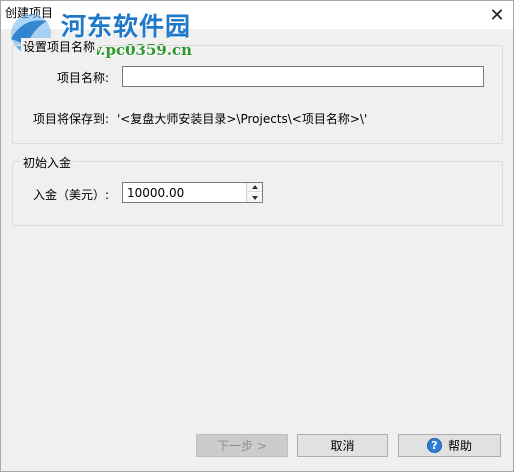 This screenshot has width=514, height=472. What do you see at coordinates (71, 119) in the screenshot?
I see `save-path-label: 项目将保存到:` at bounding box center [71, 119].